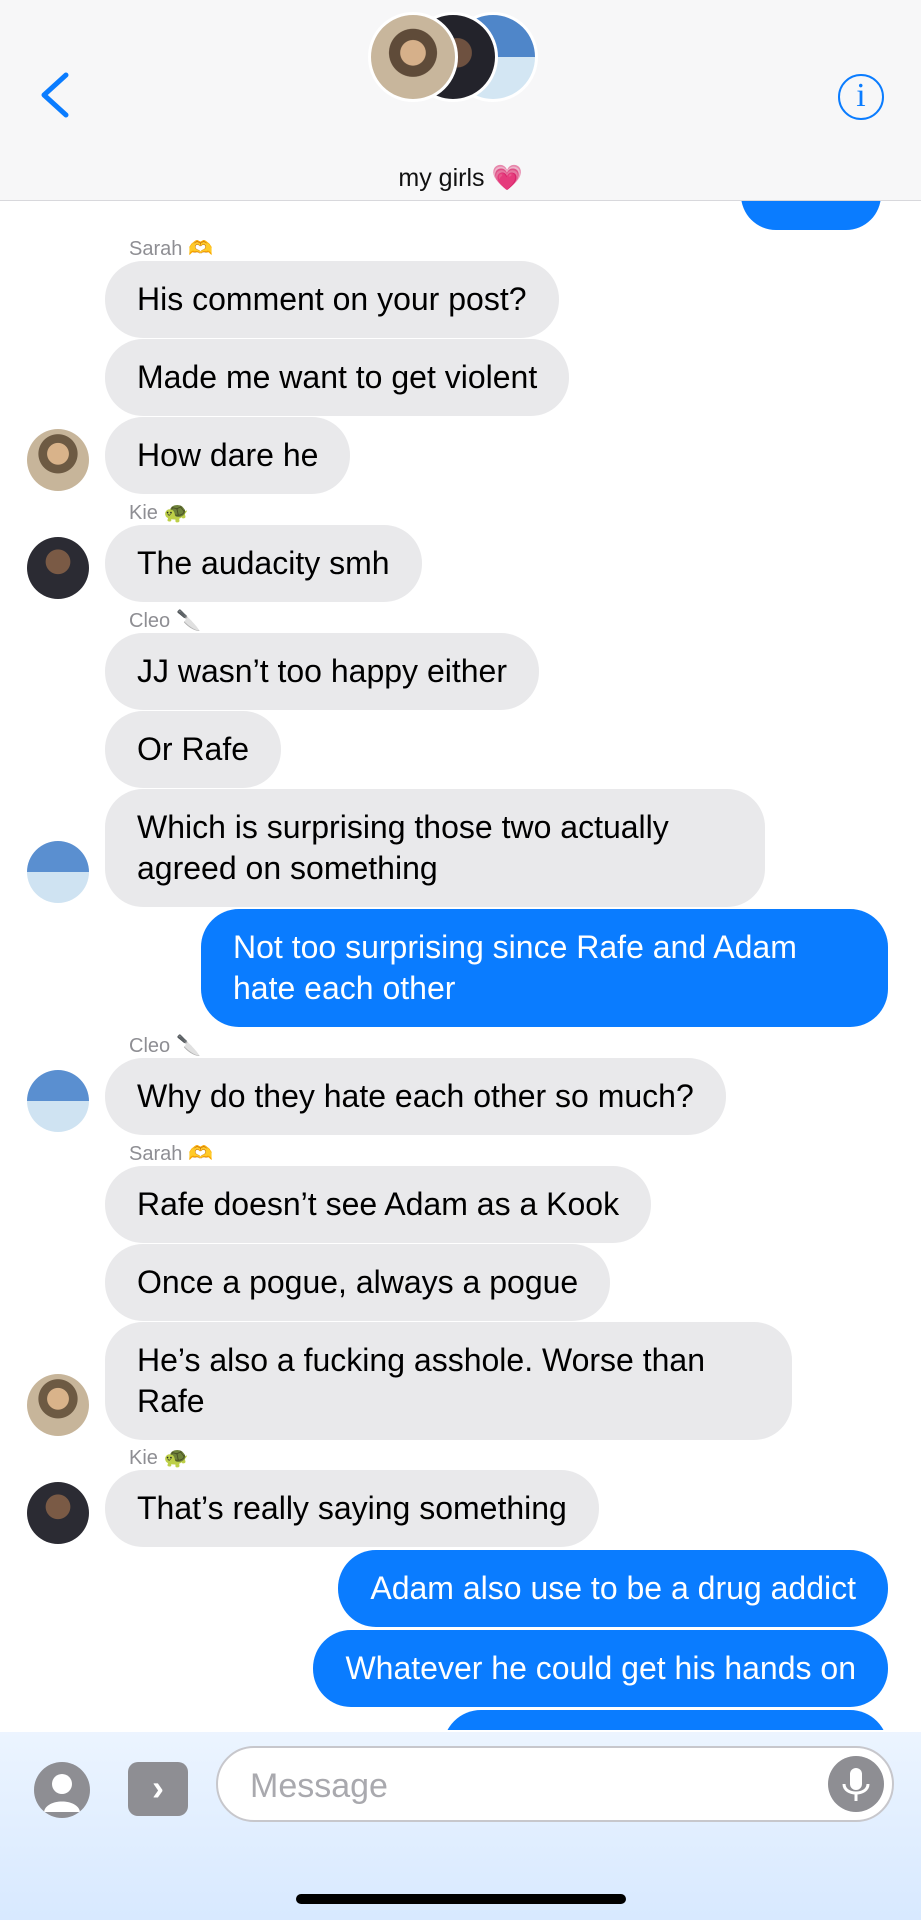 The width and height of the screenshot is (921, 1920). I want to click on home-indicator, so click(461, 1899).